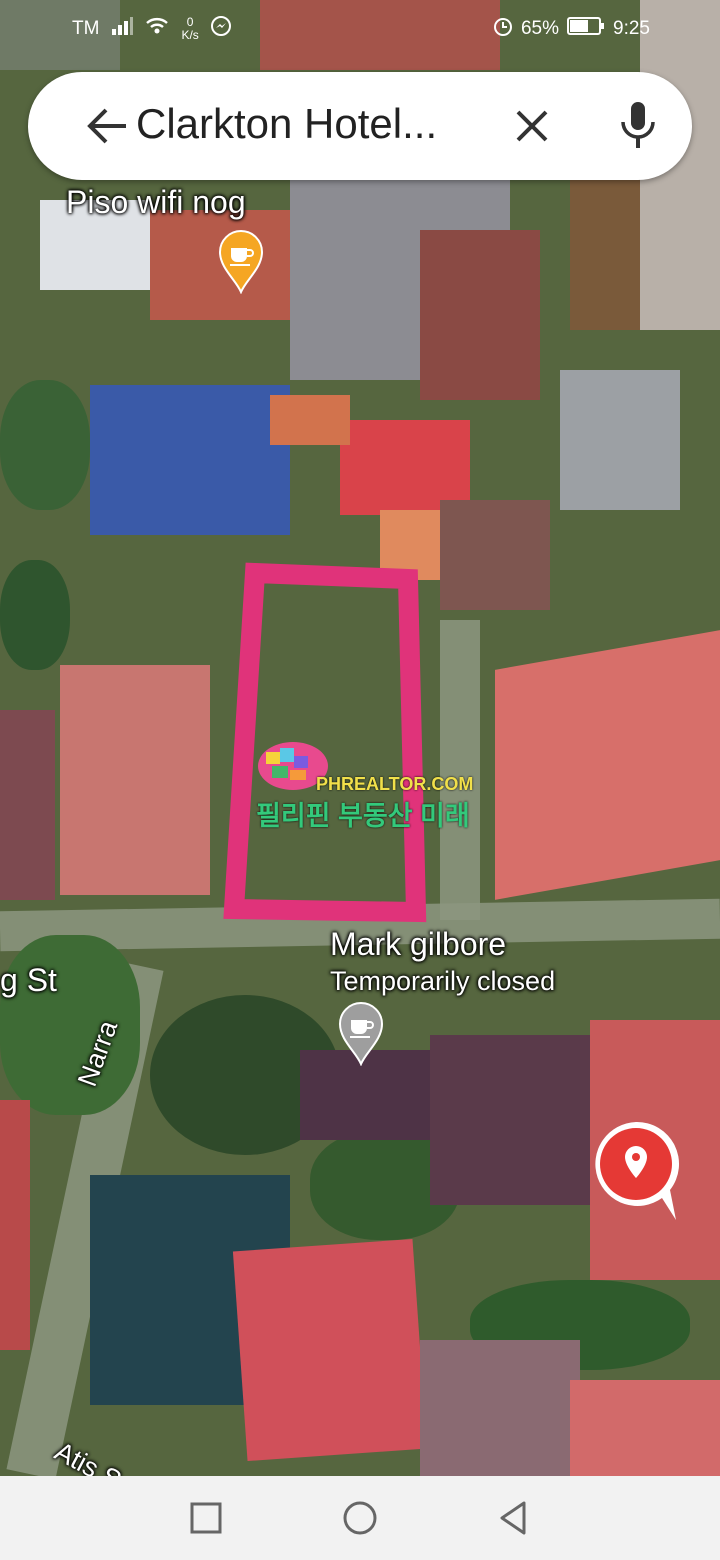 The width and height of the screenshot is (720, 1560). What do you see at coordinates (586, 29) in the screenshot?
I see `battery-icon` at bounding box center [586, 29].